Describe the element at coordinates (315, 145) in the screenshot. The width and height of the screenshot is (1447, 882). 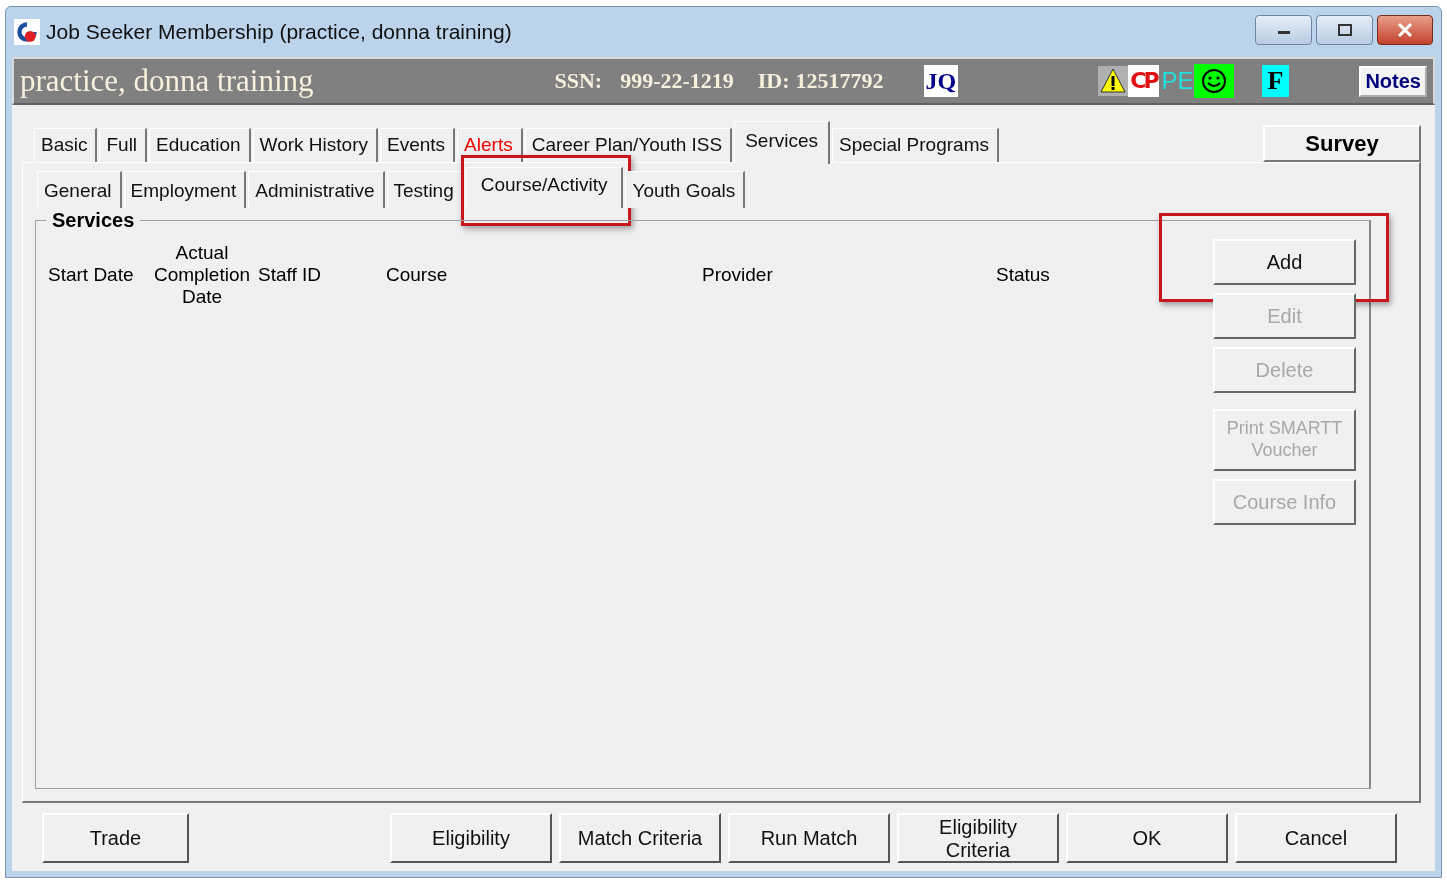
I see `tab: Work History` at that location.